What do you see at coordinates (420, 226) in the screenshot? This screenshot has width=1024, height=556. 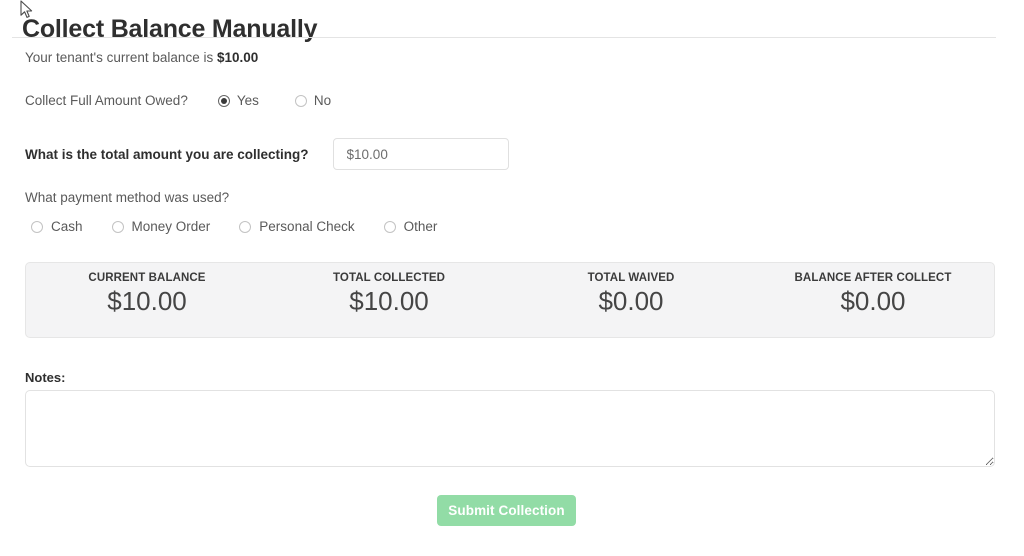 I see `radio-other-label: Other` at bounding box center [420, 226].